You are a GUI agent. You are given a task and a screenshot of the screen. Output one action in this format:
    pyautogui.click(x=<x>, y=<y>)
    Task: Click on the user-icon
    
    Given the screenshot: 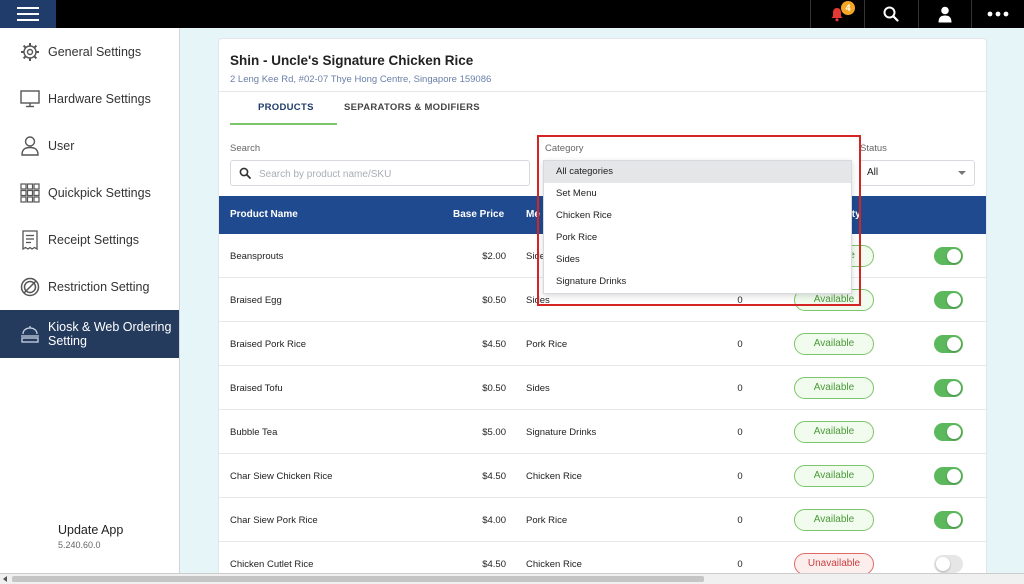 What is the action you would take?
    pyautogui.click(x=30, y=146)
    